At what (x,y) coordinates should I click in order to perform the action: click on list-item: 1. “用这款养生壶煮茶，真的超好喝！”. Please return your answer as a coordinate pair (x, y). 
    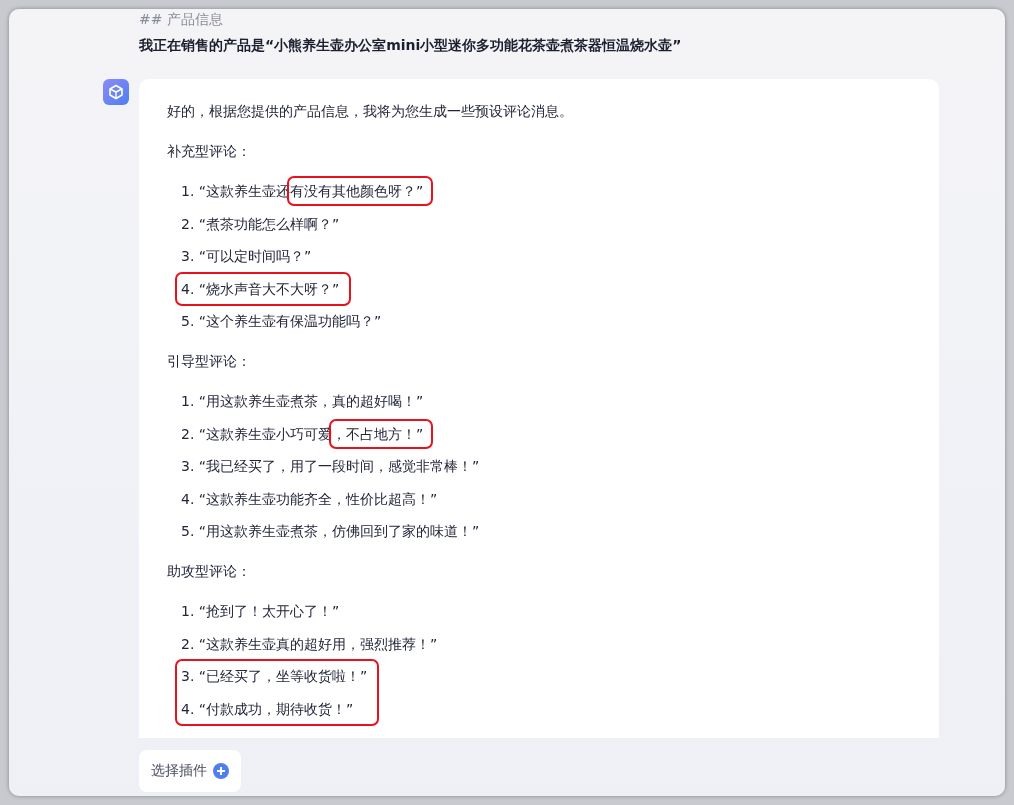
    Looking at the image, I should click on (302, 401).